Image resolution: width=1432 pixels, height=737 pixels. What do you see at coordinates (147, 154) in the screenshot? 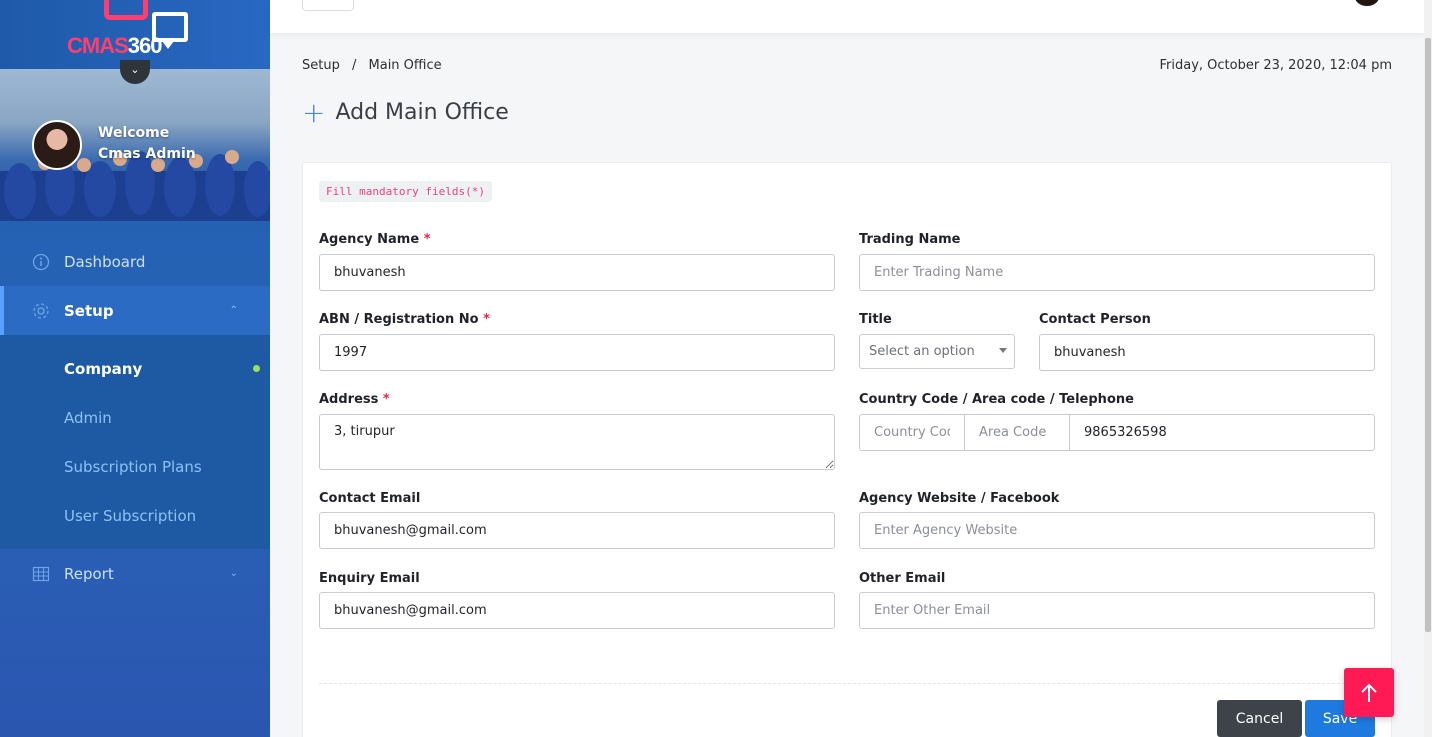
I see `user-name: Cmas Admin` at bounding box center [147, 154].